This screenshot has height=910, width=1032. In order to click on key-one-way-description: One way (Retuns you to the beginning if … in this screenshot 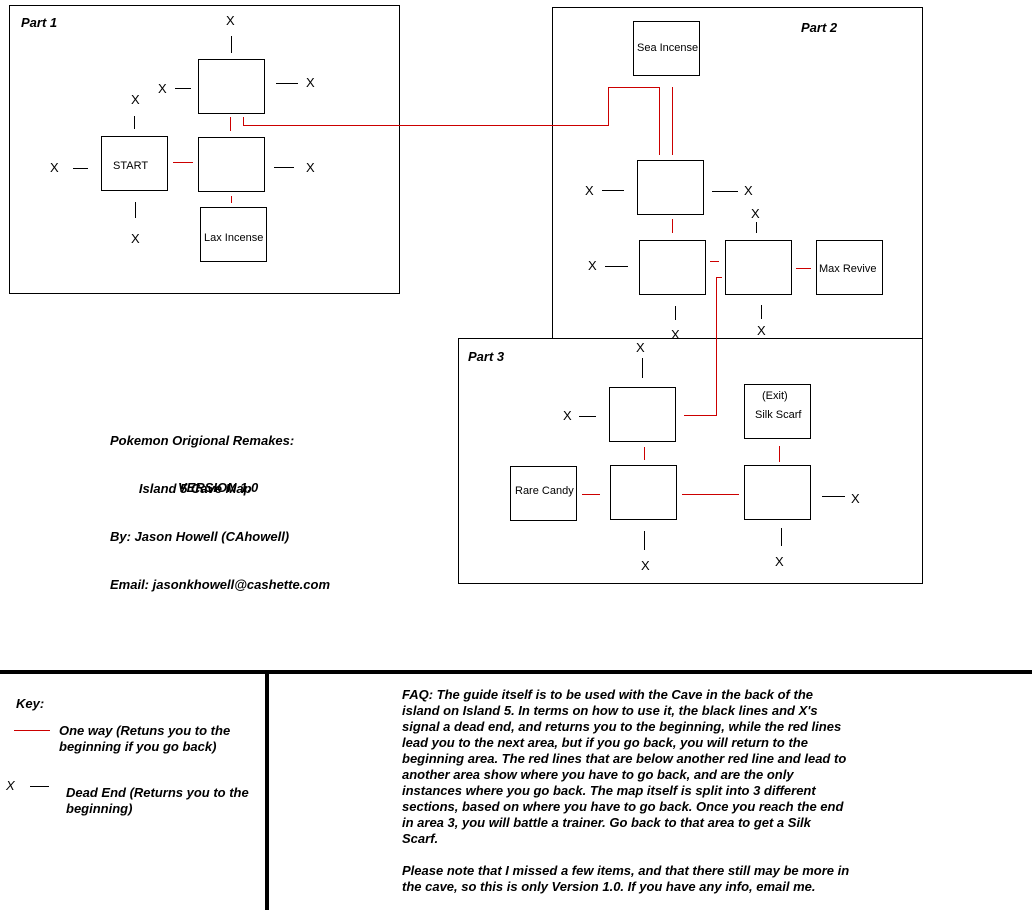, I will do `click(144, 739)`.